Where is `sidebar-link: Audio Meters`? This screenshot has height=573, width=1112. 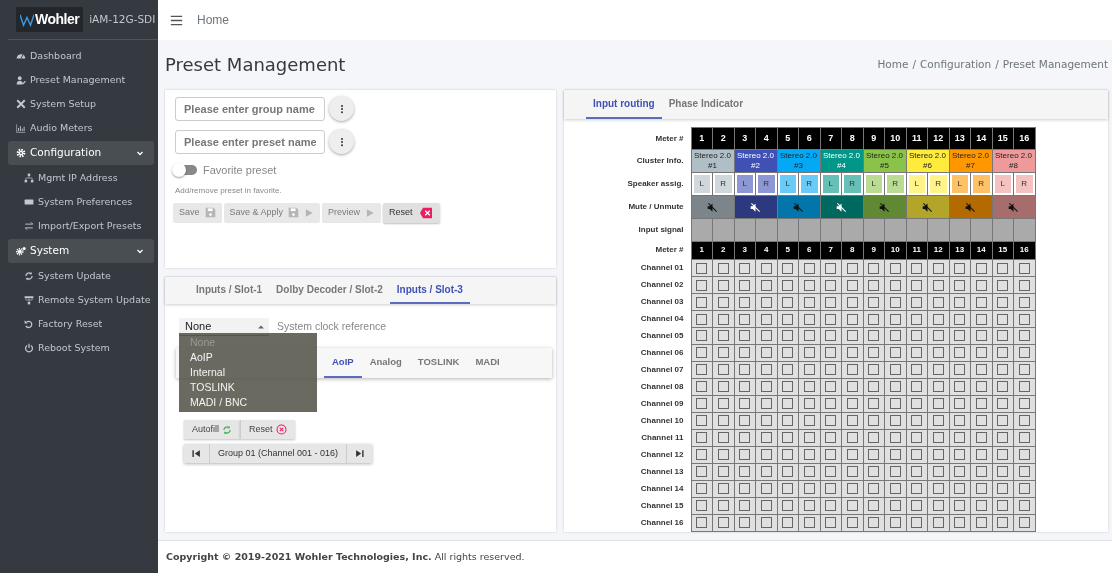 sidebar-link: Audio Meters is located at coordinates (83, 128).